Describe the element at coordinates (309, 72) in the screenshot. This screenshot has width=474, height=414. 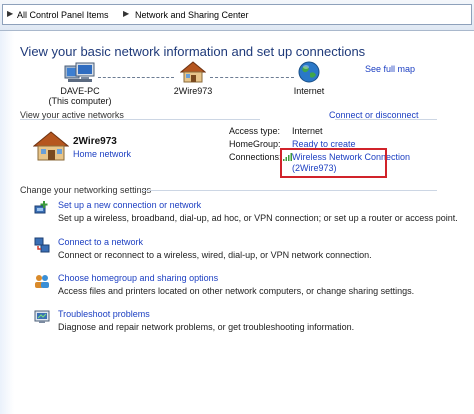
I see `globe-icon` at that location.